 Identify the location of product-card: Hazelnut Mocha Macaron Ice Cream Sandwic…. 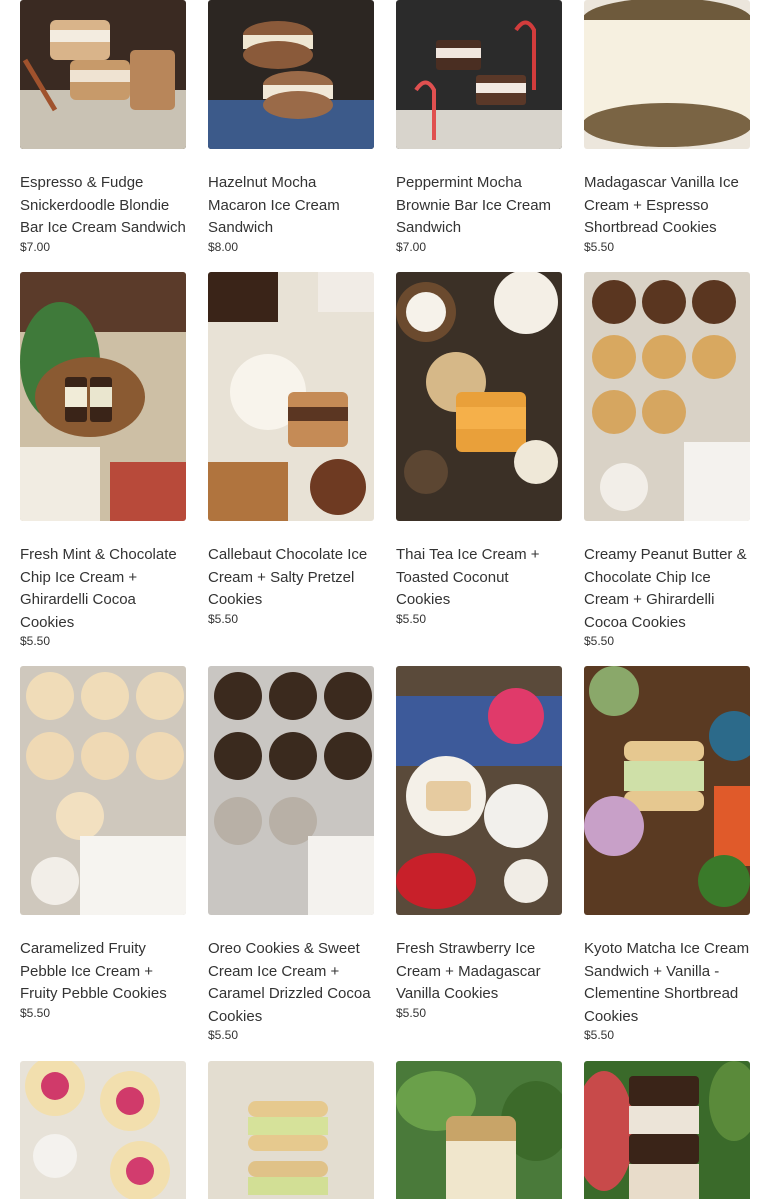
(291, 127).